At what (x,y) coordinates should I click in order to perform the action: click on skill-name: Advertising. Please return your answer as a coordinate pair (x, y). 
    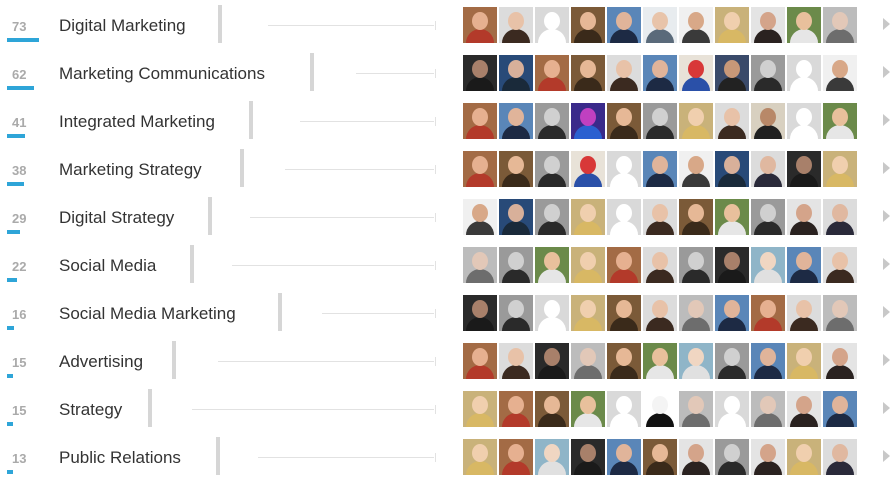
    Looking at the image, I should click on (101, 362).